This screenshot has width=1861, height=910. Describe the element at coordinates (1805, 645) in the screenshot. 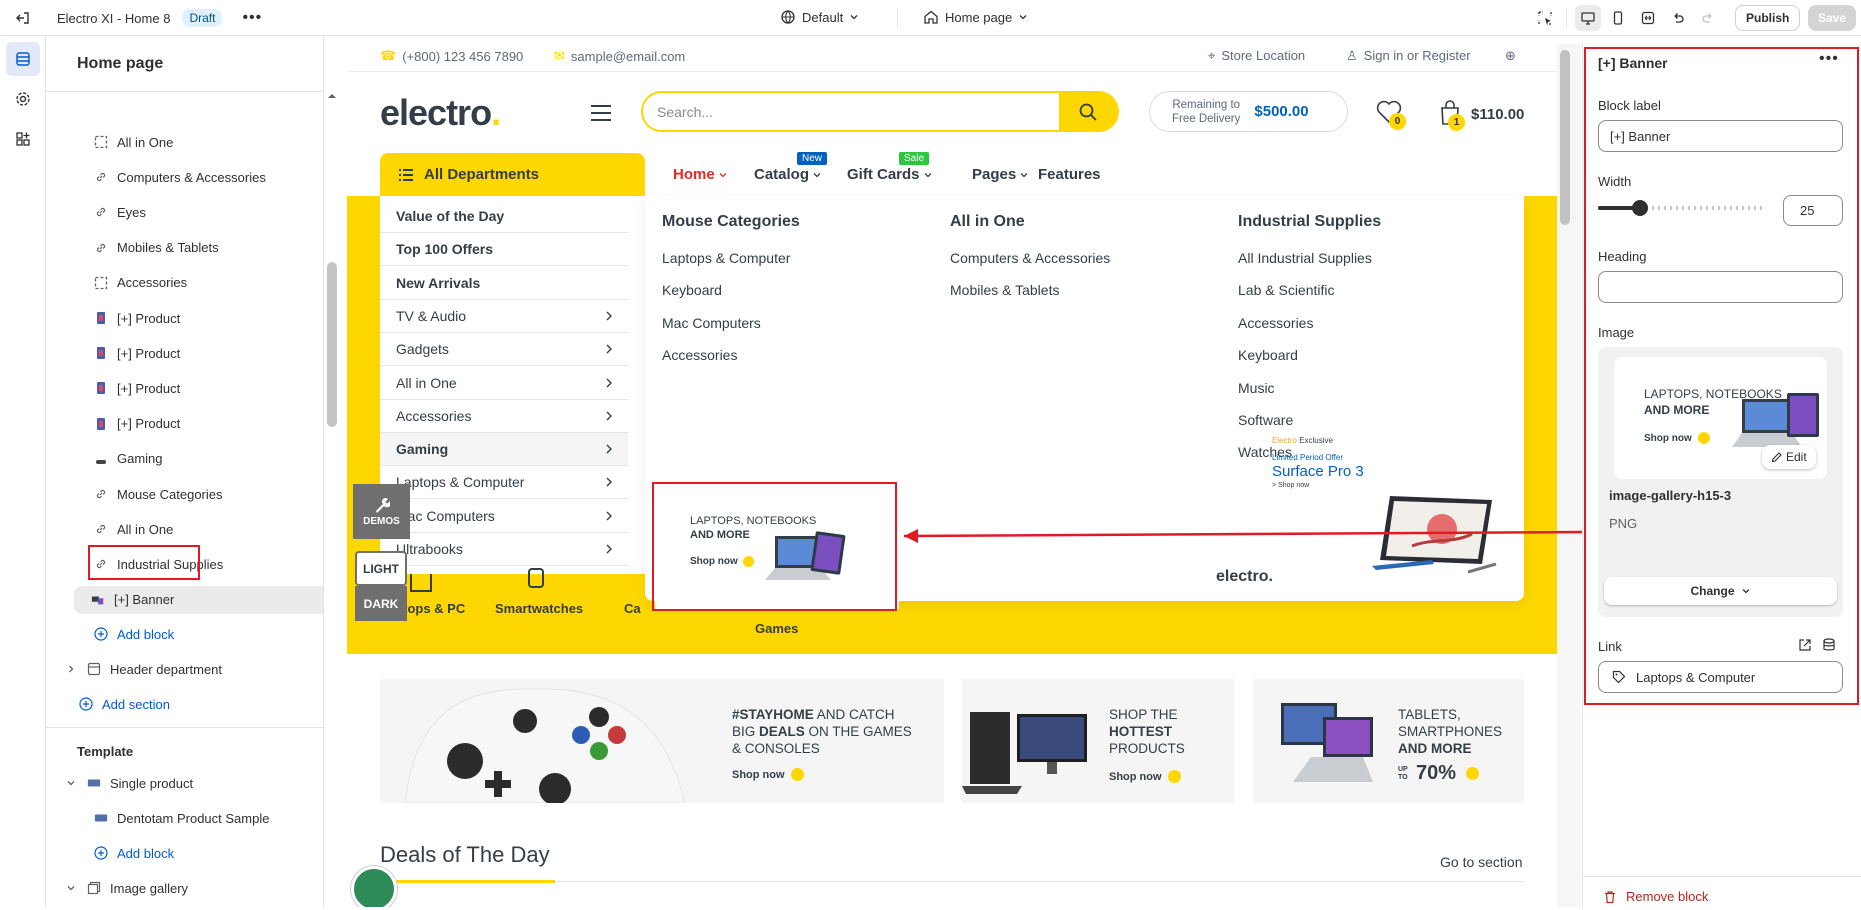

I see `external-link-icon` at that location.